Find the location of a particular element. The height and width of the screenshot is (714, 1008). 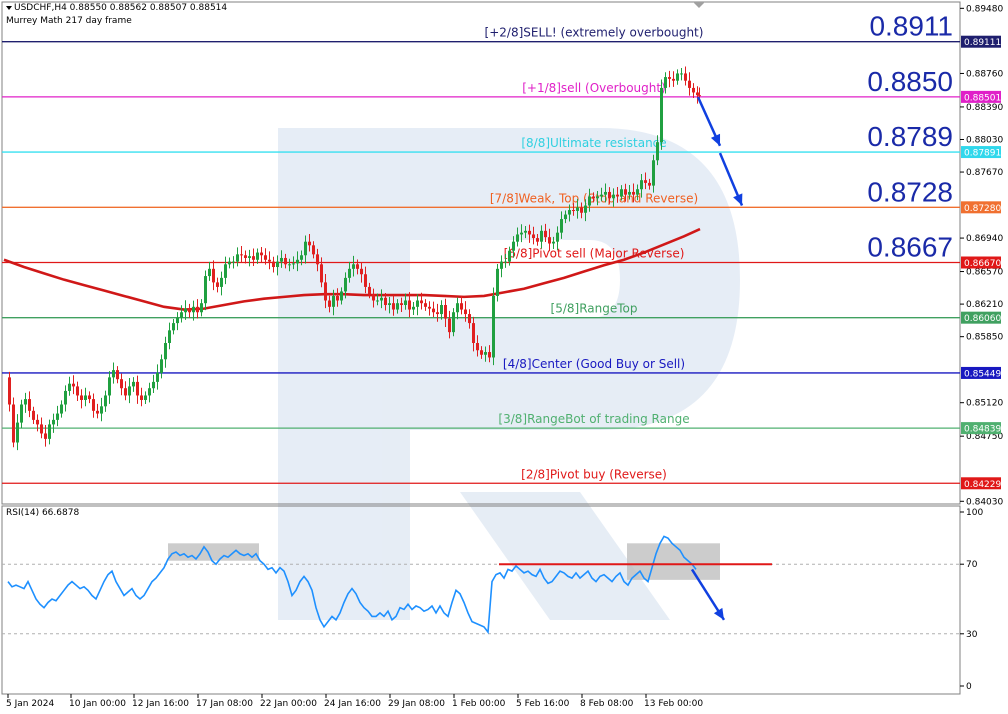

indicator-header-text: Murrey Math 217 day frame is located at coordinates (69, 21).